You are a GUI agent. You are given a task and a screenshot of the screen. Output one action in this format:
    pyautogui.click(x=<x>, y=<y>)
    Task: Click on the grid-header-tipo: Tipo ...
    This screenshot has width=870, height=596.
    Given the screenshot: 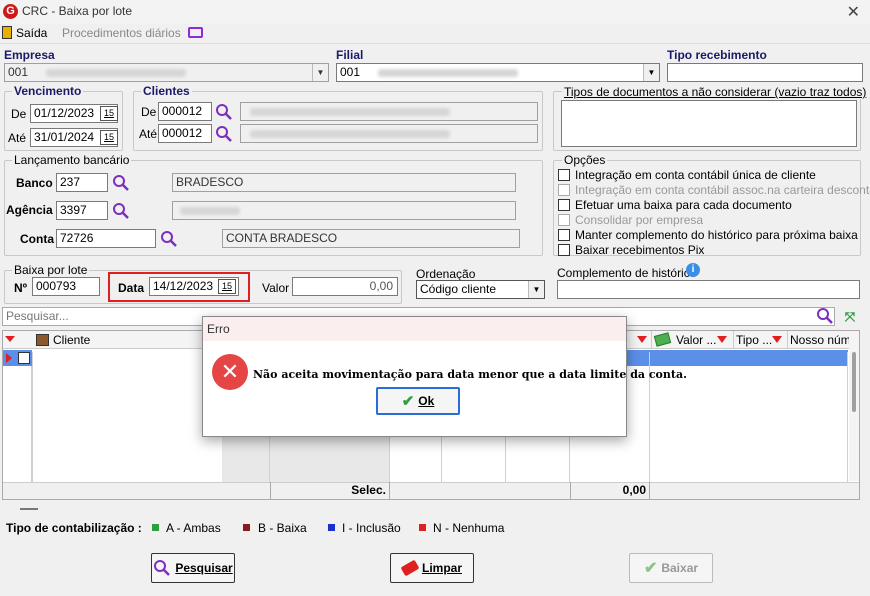 What is the action you would take?
    pyautogui.click(x=754, y=340)
    